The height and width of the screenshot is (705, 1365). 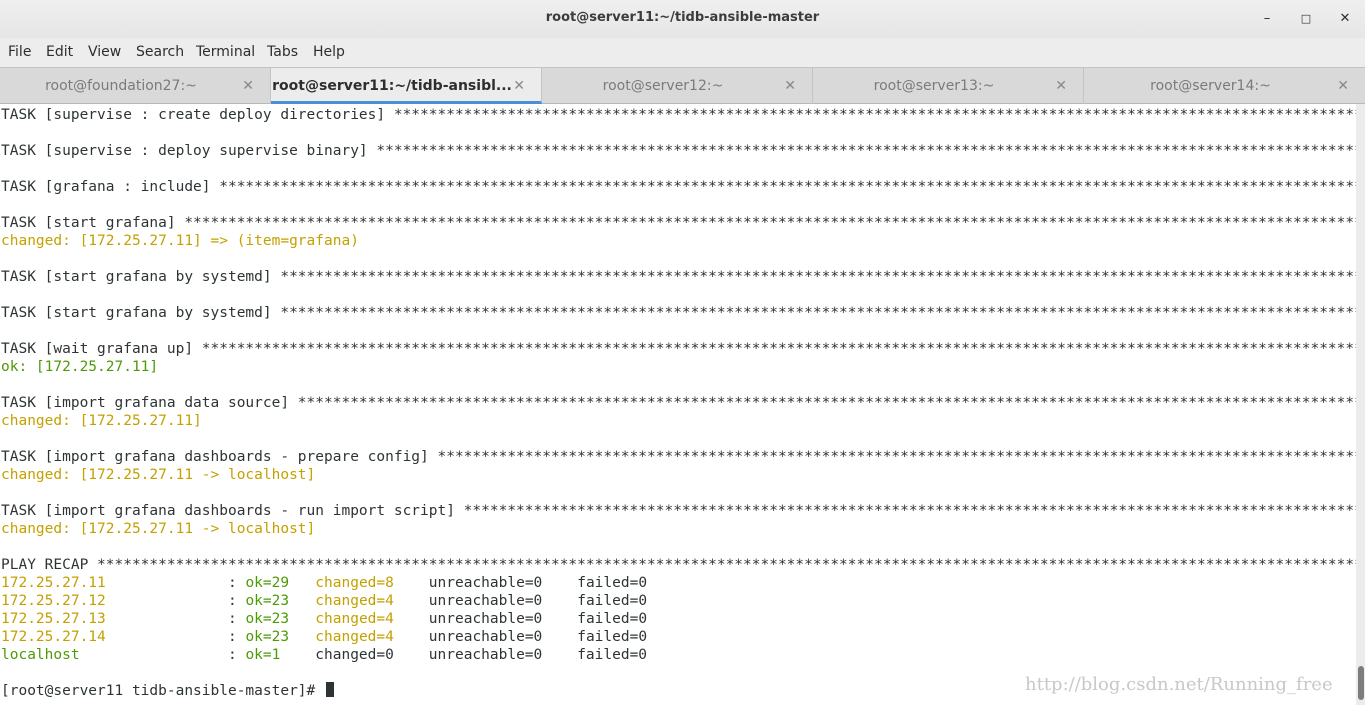 I want to click on ok-line: ok: [172.25.27.11], so click(x=80, y=367).